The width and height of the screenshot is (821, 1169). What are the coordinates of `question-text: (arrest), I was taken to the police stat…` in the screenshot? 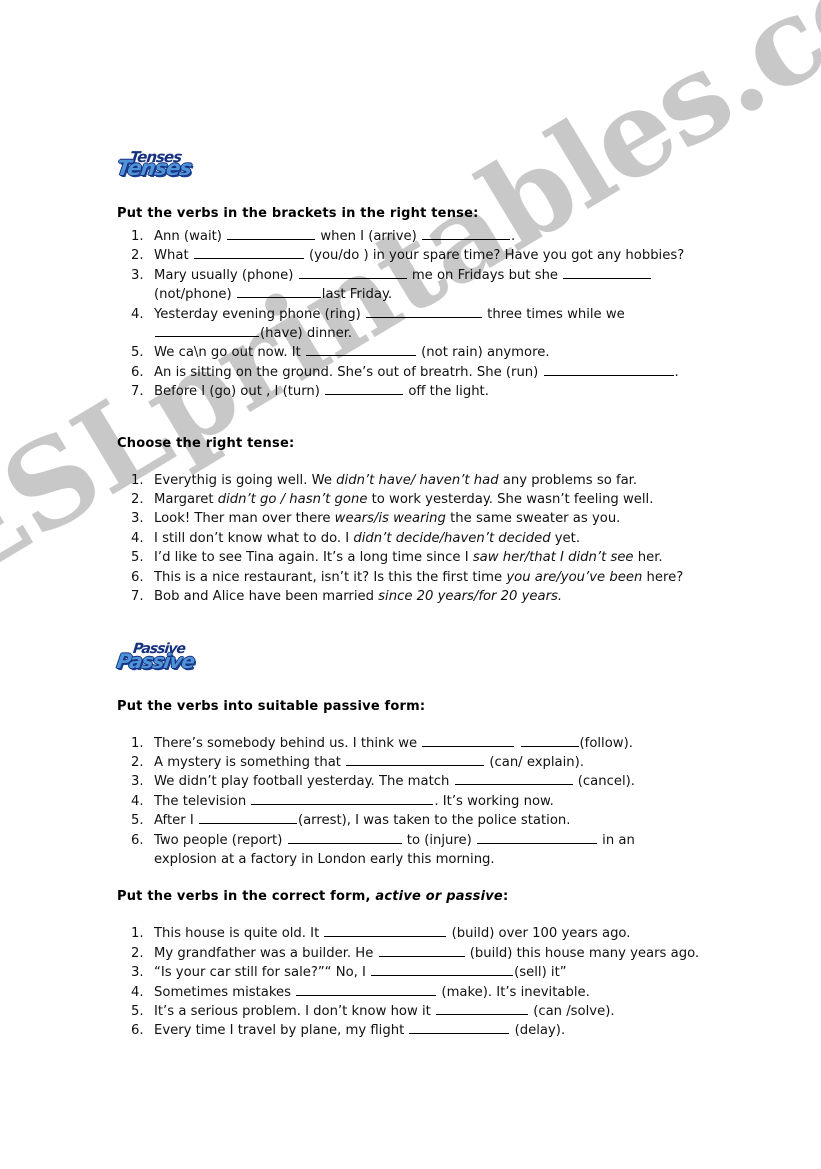 It's located at (434, 821).